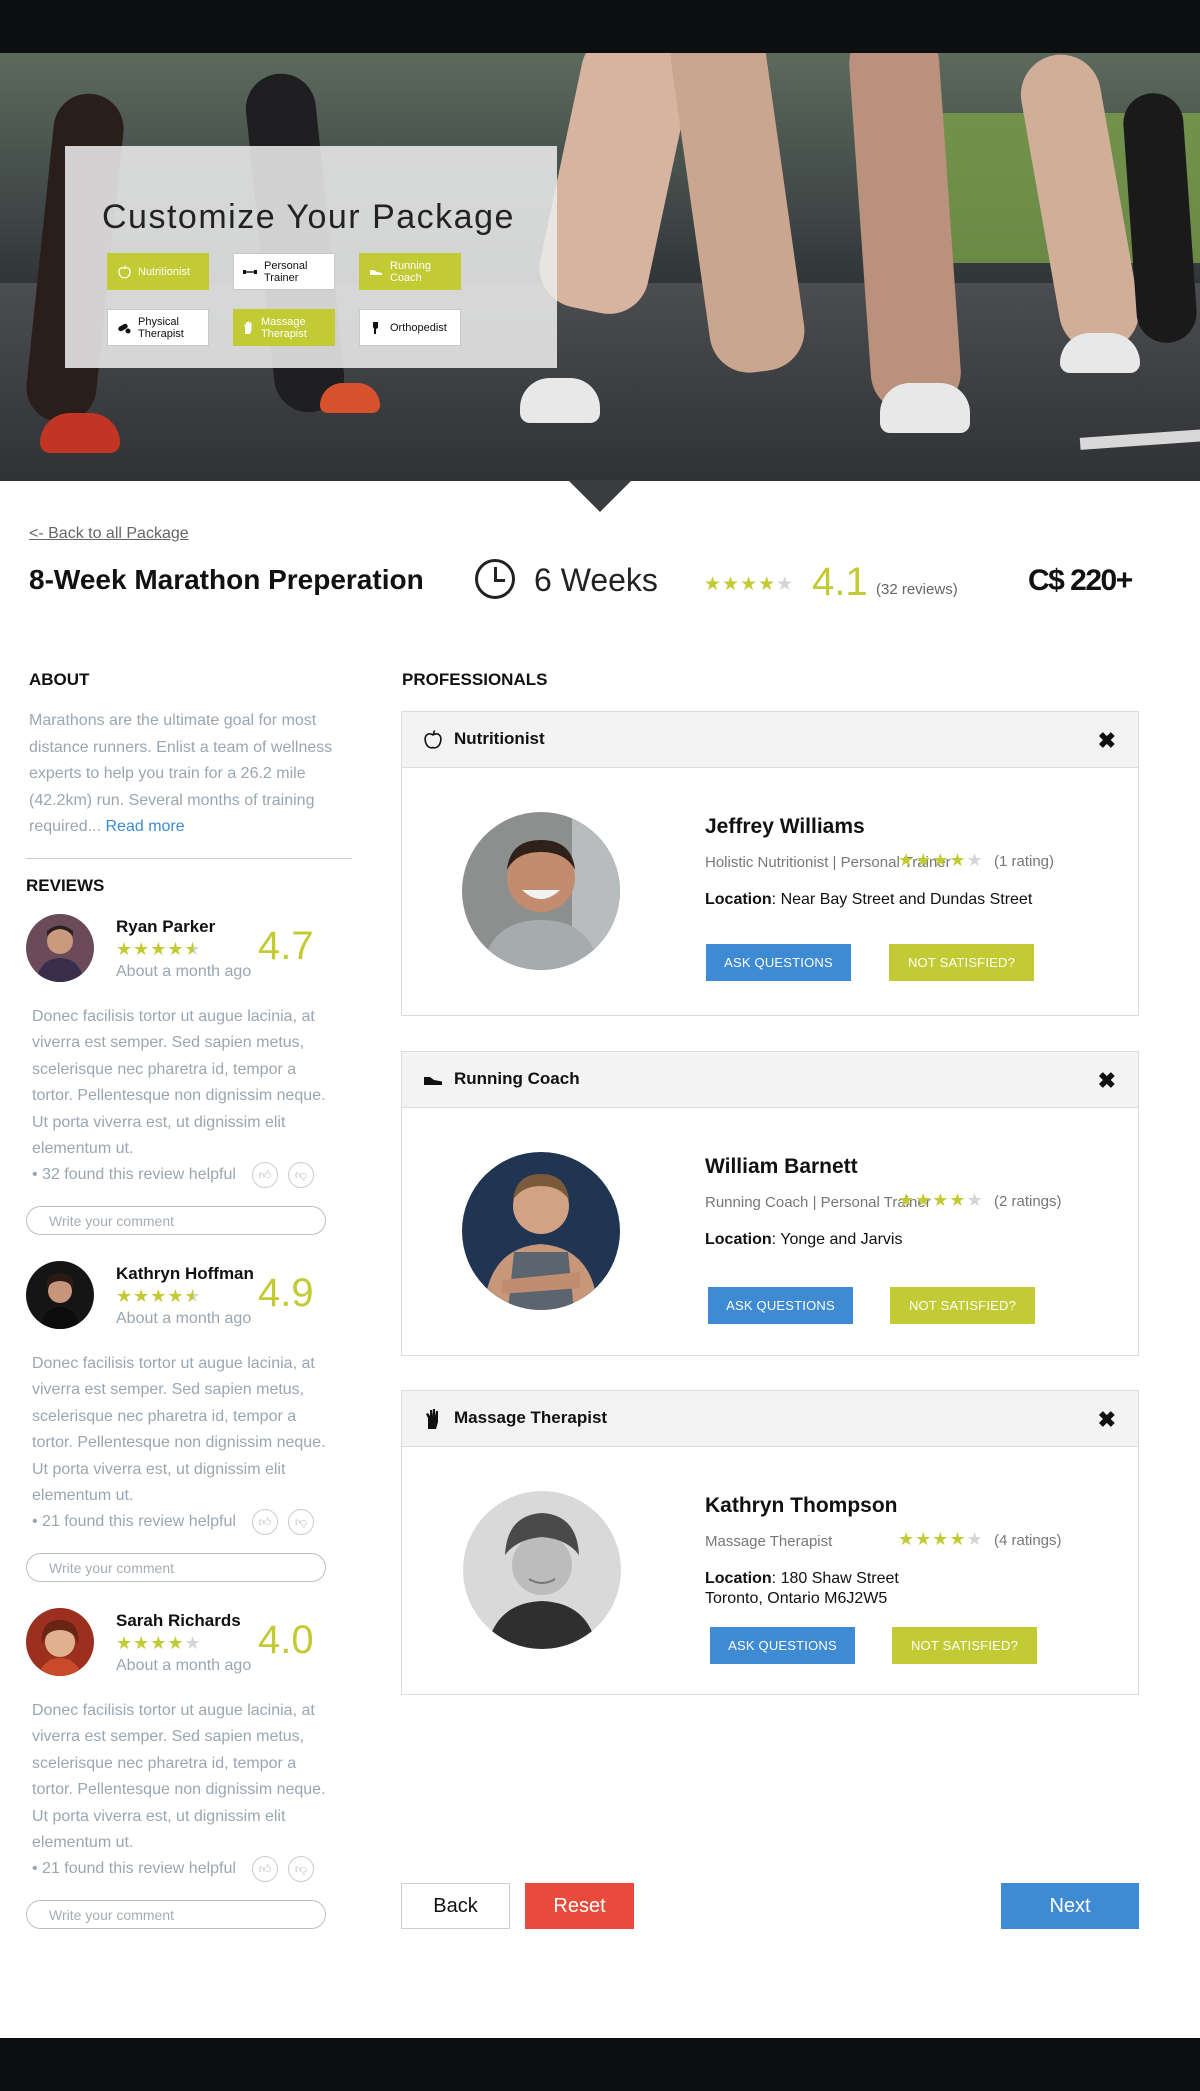  I want to click on back-to-packages-link: <- Back to all Package, so click(109, 534).